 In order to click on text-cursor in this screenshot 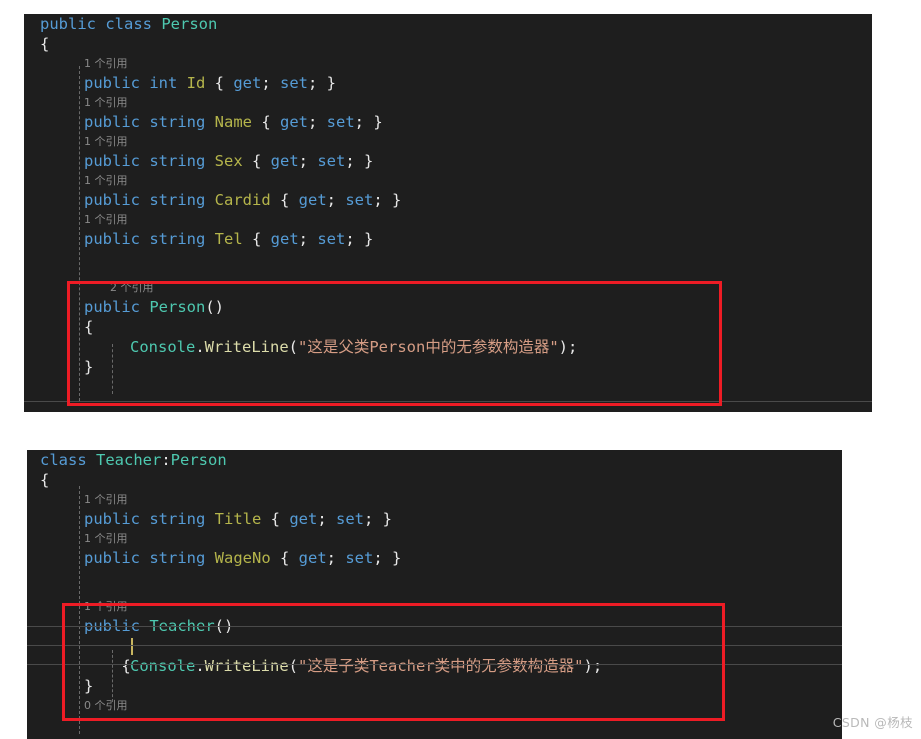, I will do `click(131, 646)`.